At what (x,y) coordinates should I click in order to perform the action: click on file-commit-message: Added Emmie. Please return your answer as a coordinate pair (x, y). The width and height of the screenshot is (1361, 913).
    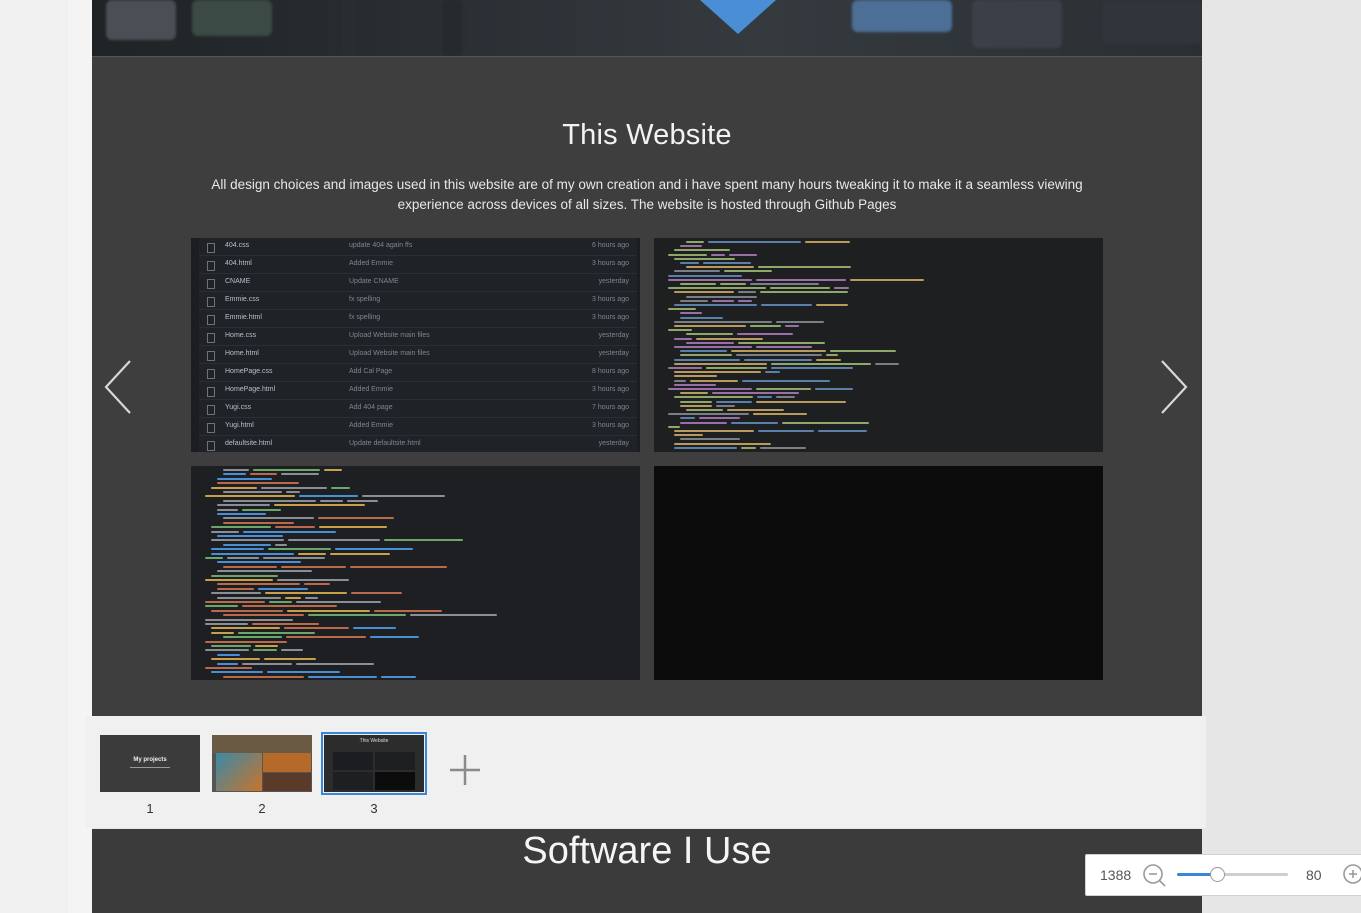
    Looking at the image, I should click on (371, 389).